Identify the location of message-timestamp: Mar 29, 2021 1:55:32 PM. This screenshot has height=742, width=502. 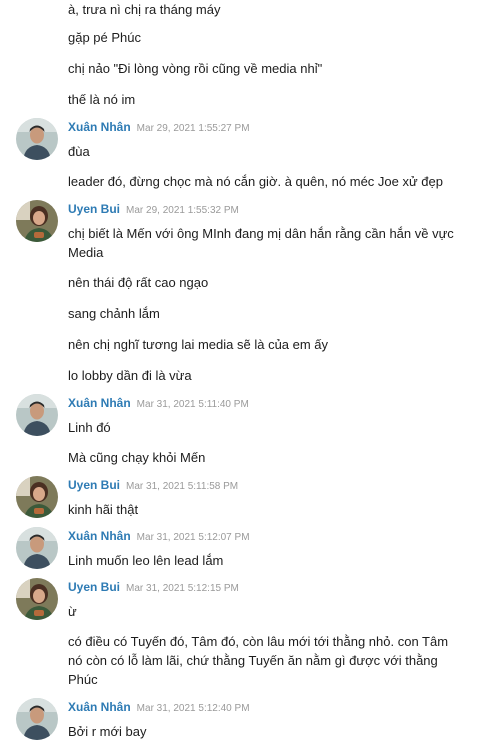
(182, 210).